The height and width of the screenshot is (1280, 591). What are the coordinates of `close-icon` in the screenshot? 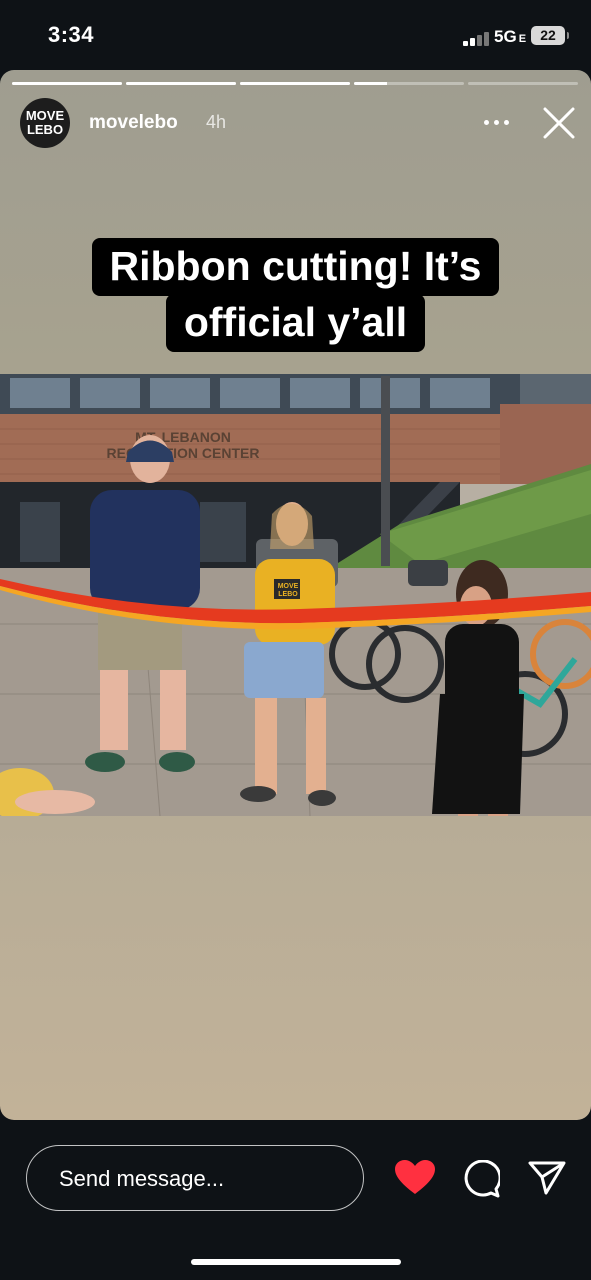 It's located at (559, 123).